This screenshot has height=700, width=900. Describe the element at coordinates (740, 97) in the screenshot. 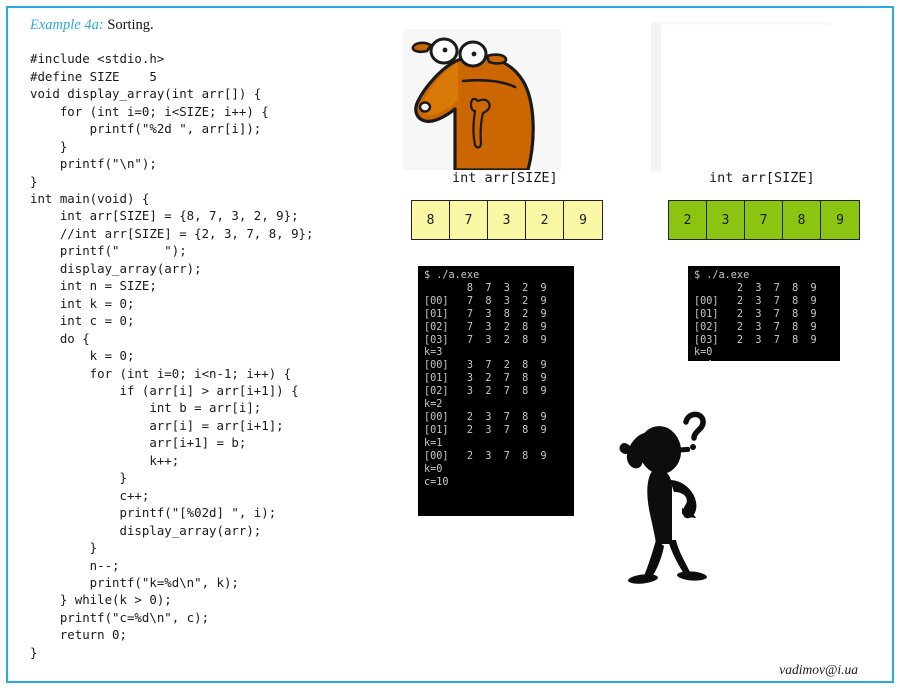

I see `blank-image-placeholder` at that location.